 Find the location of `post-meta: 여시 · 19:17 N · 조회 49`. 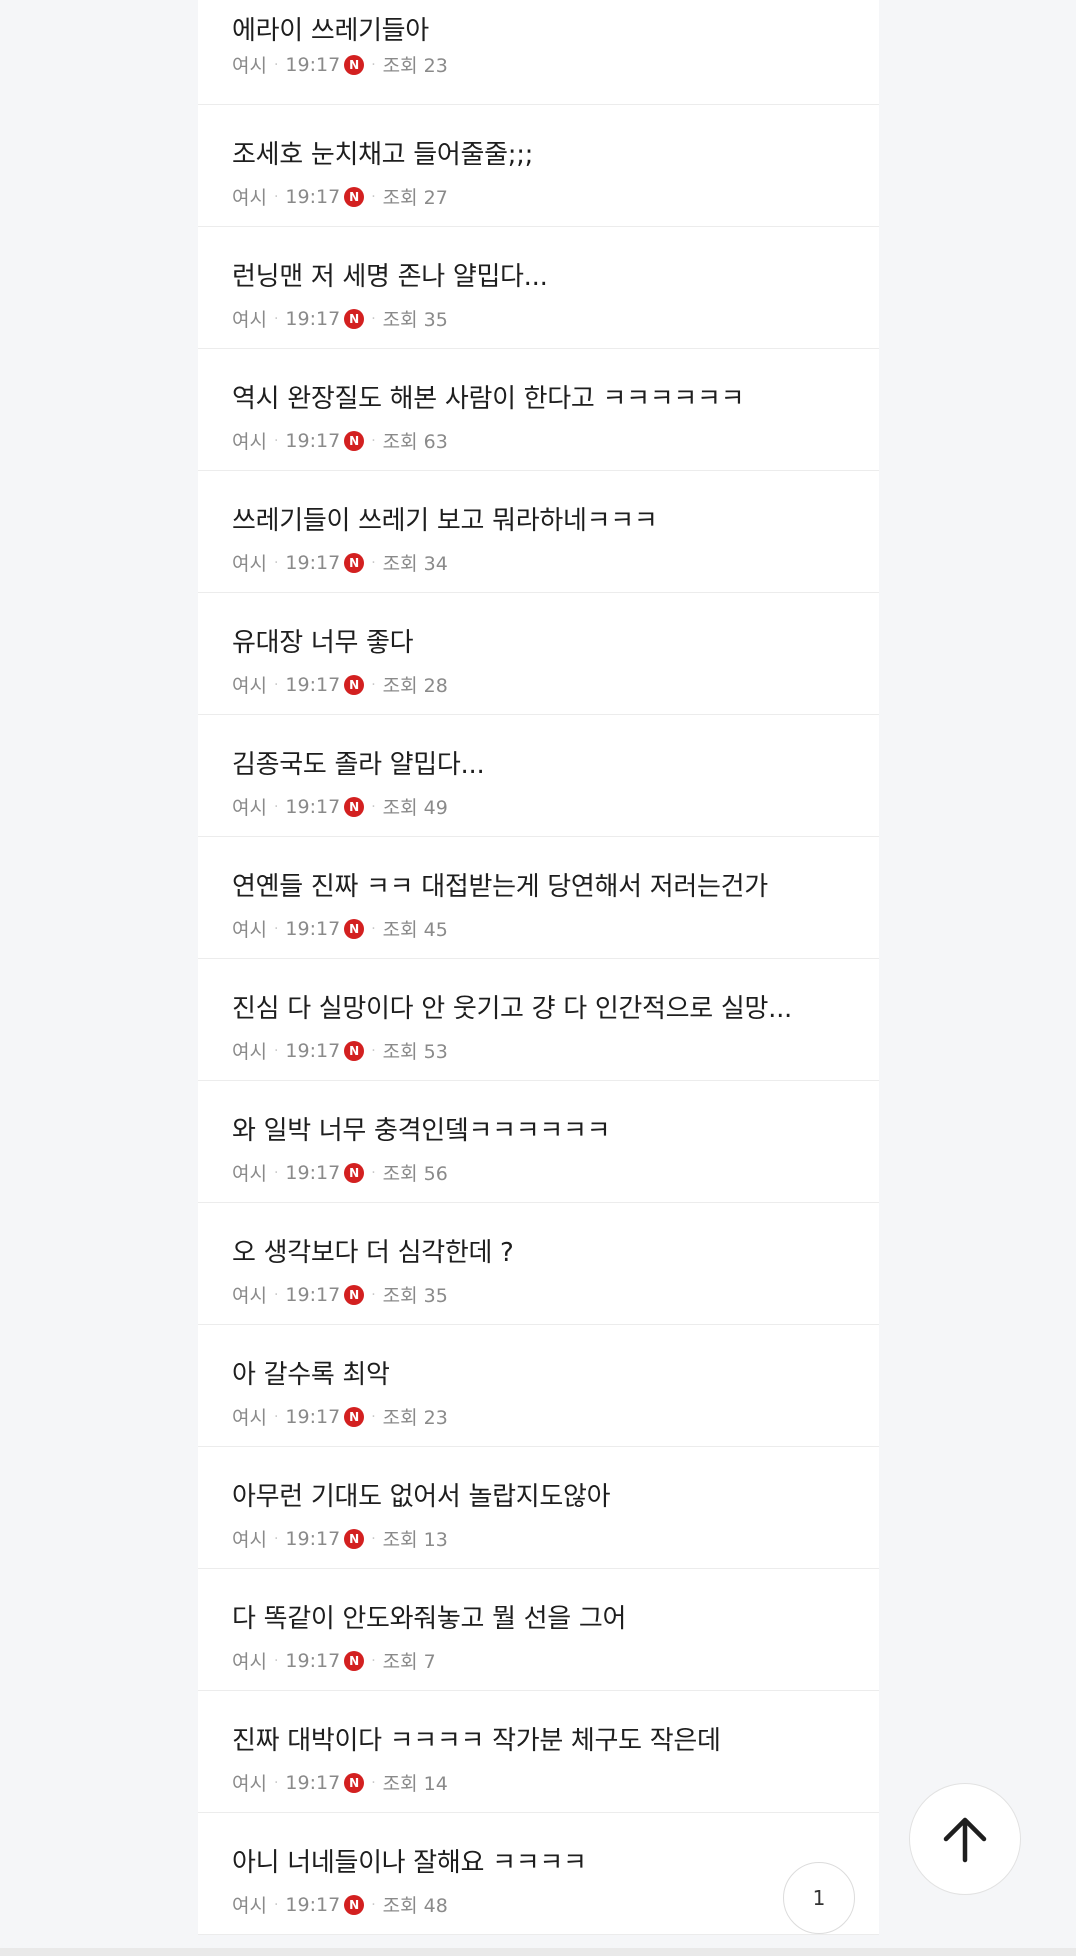

post-meta: 여시 · 19:17 N · 조회 49 is located at coordinates (340, 806).